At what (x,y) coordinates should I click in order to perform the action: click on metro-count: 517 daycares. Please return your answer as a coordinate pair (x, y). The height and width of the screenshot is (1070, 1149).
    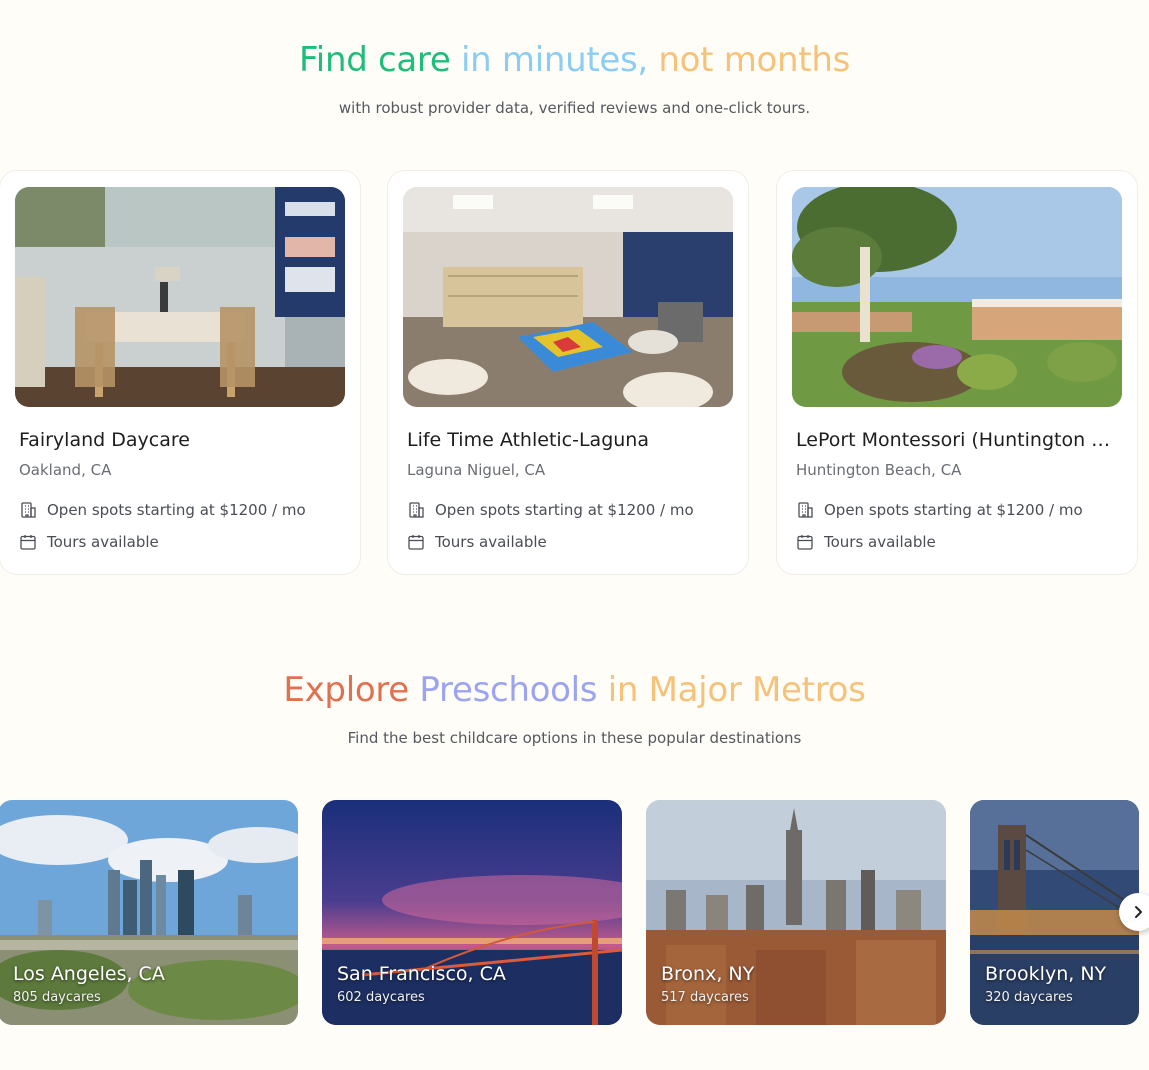
    Looking at the image, I should click on (705, 997).